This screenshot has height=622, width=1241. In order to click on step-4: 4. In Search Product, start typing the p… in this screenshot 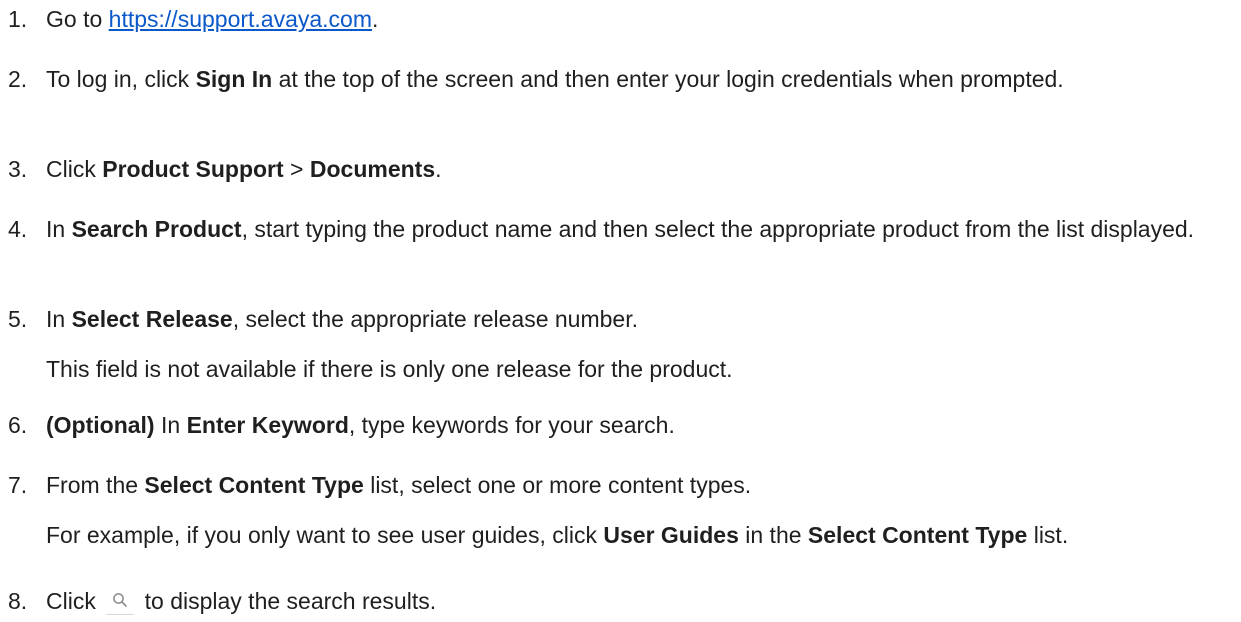, I will do `click(617, 229)`.